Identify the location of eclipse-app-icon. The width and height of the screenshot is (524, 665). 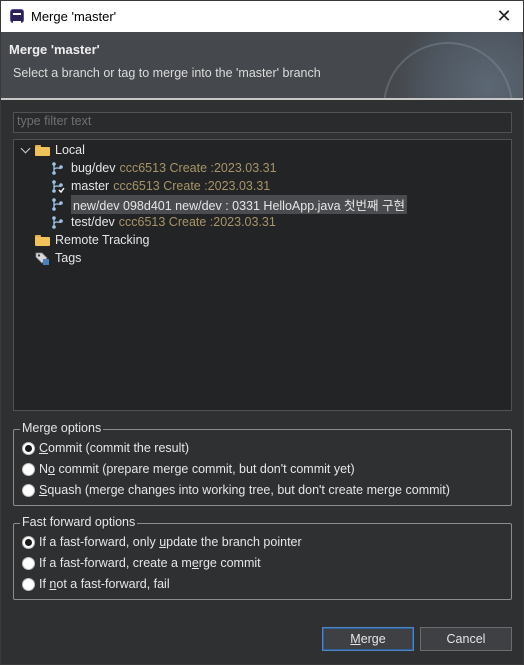
(17, 16).